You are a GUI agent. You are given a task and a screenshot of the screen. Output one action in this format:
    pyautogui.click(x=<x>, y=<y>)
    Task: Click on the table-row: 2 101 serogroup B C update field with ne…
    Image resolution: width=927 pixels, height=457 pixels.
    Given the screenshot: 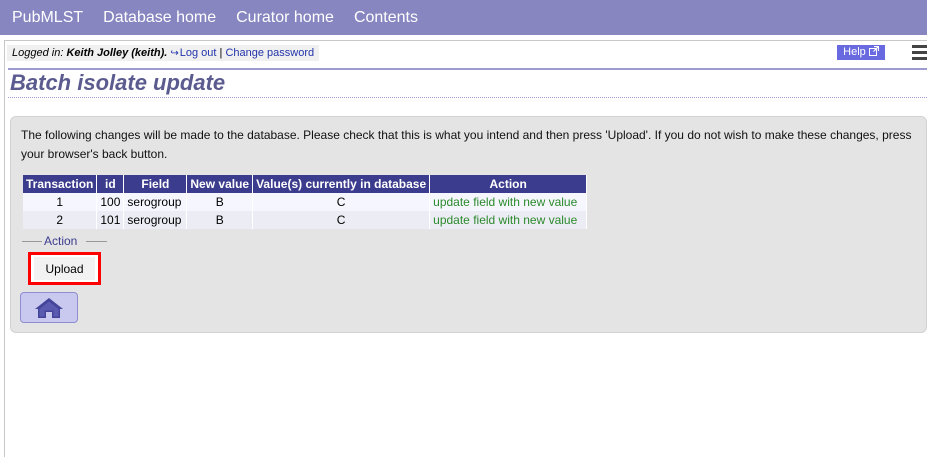 What is the action you would take?
    pyautogui.click(x=305, y=220)
    